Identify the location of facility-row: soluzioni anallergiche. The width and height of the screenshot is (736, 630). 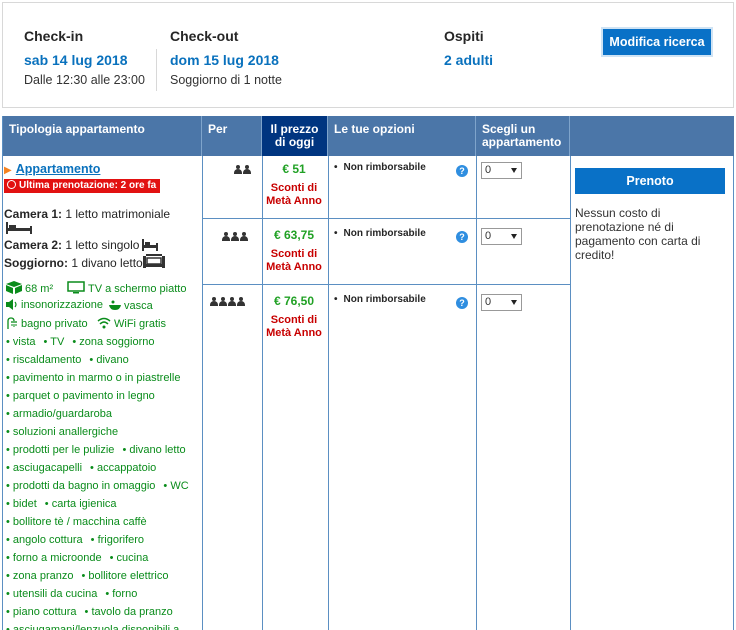
(66, 432).